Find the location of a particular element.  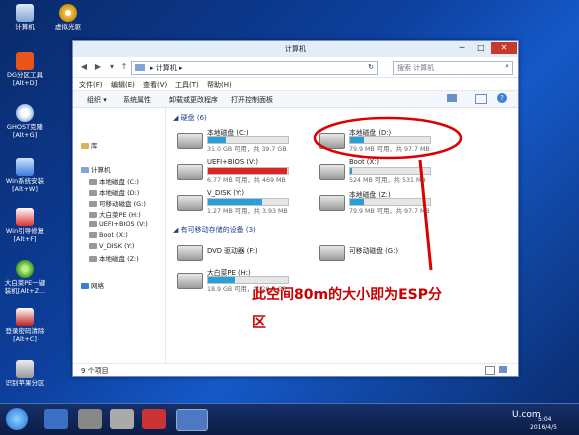

taskbar-explorer-icon is located at coordinates (56, 419).